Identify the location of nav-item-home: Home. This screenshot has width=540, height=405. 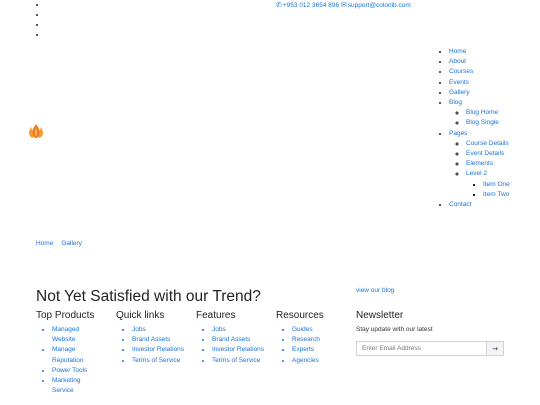
(479, 52).